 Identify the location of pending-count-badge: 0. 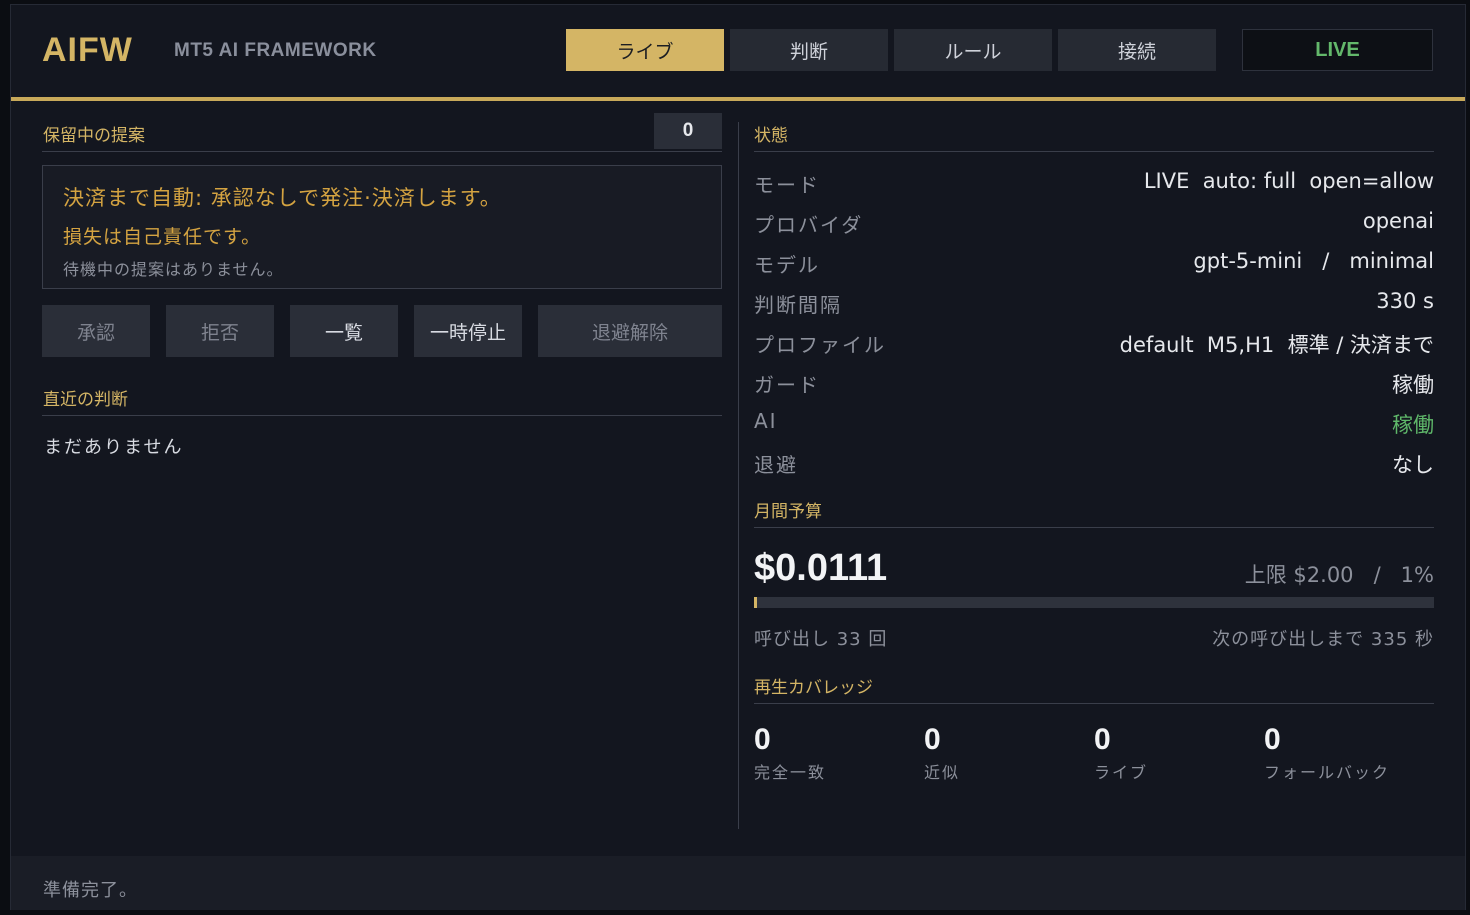
(688, 131).